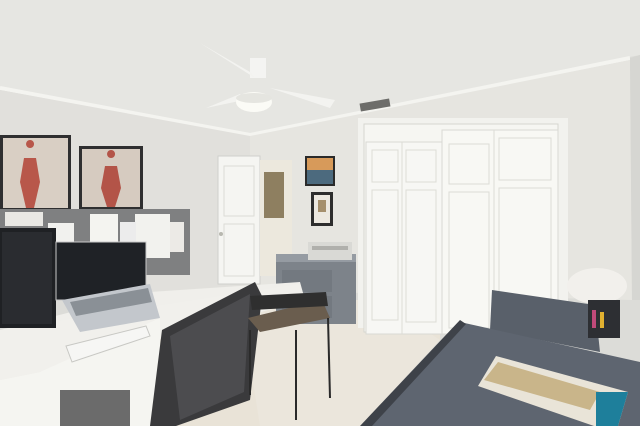  Describe the element at coordinates (28, 278) in the screenshot. I see `monitor-icon` at that location.